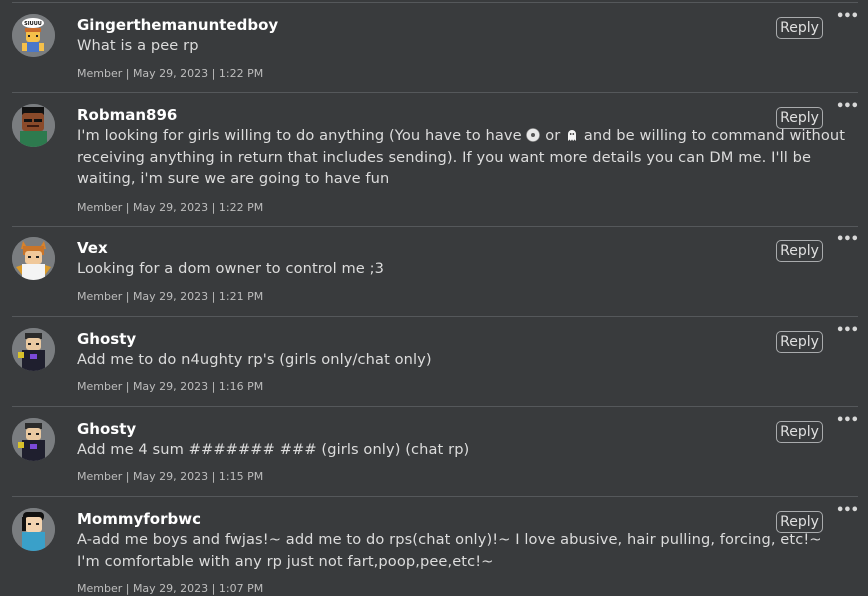 The image size is (868, 596). What do you see at coordinates (33, 24) in the screenshot?
I see `speech-bubble-text: SIUUU` at bounding box center [33, 24].